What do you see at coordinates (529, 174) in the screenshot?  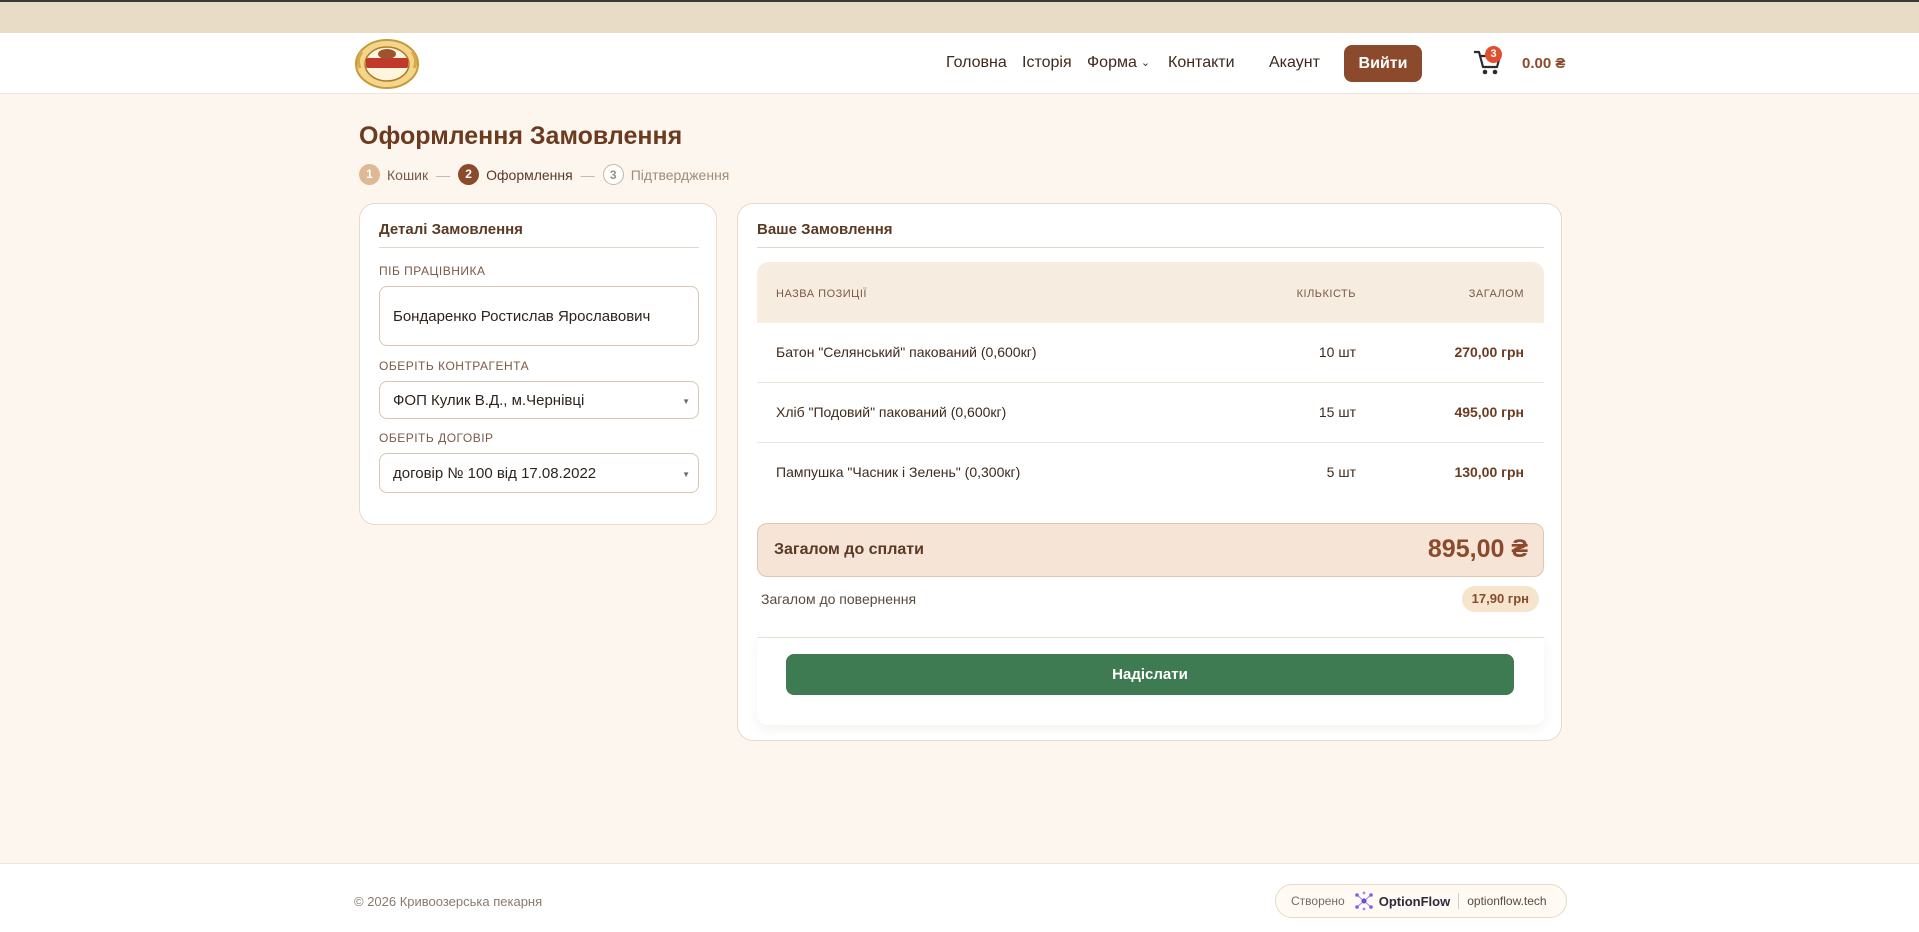 I see `step-label: Оформлення` at bounding box center [529, 174].